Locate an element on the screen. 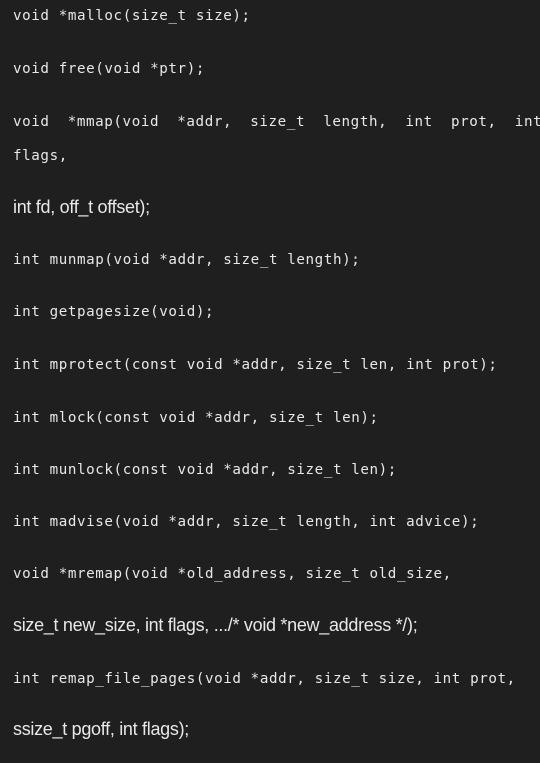 This screenshot has height=763, width=540. code-line-munmap: int munmap(void *addr, size_t length); is located at coordinates (187, 260).